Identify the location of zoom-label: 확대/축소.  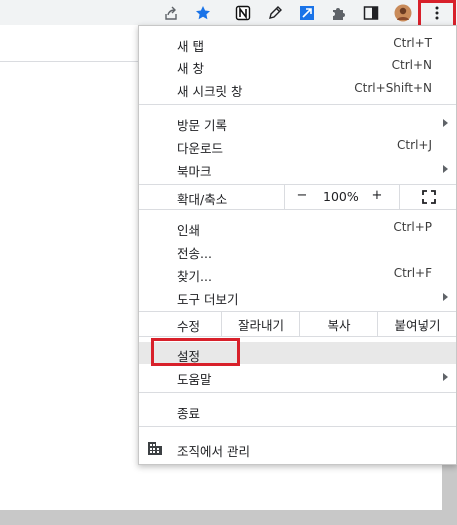
(202, 199).